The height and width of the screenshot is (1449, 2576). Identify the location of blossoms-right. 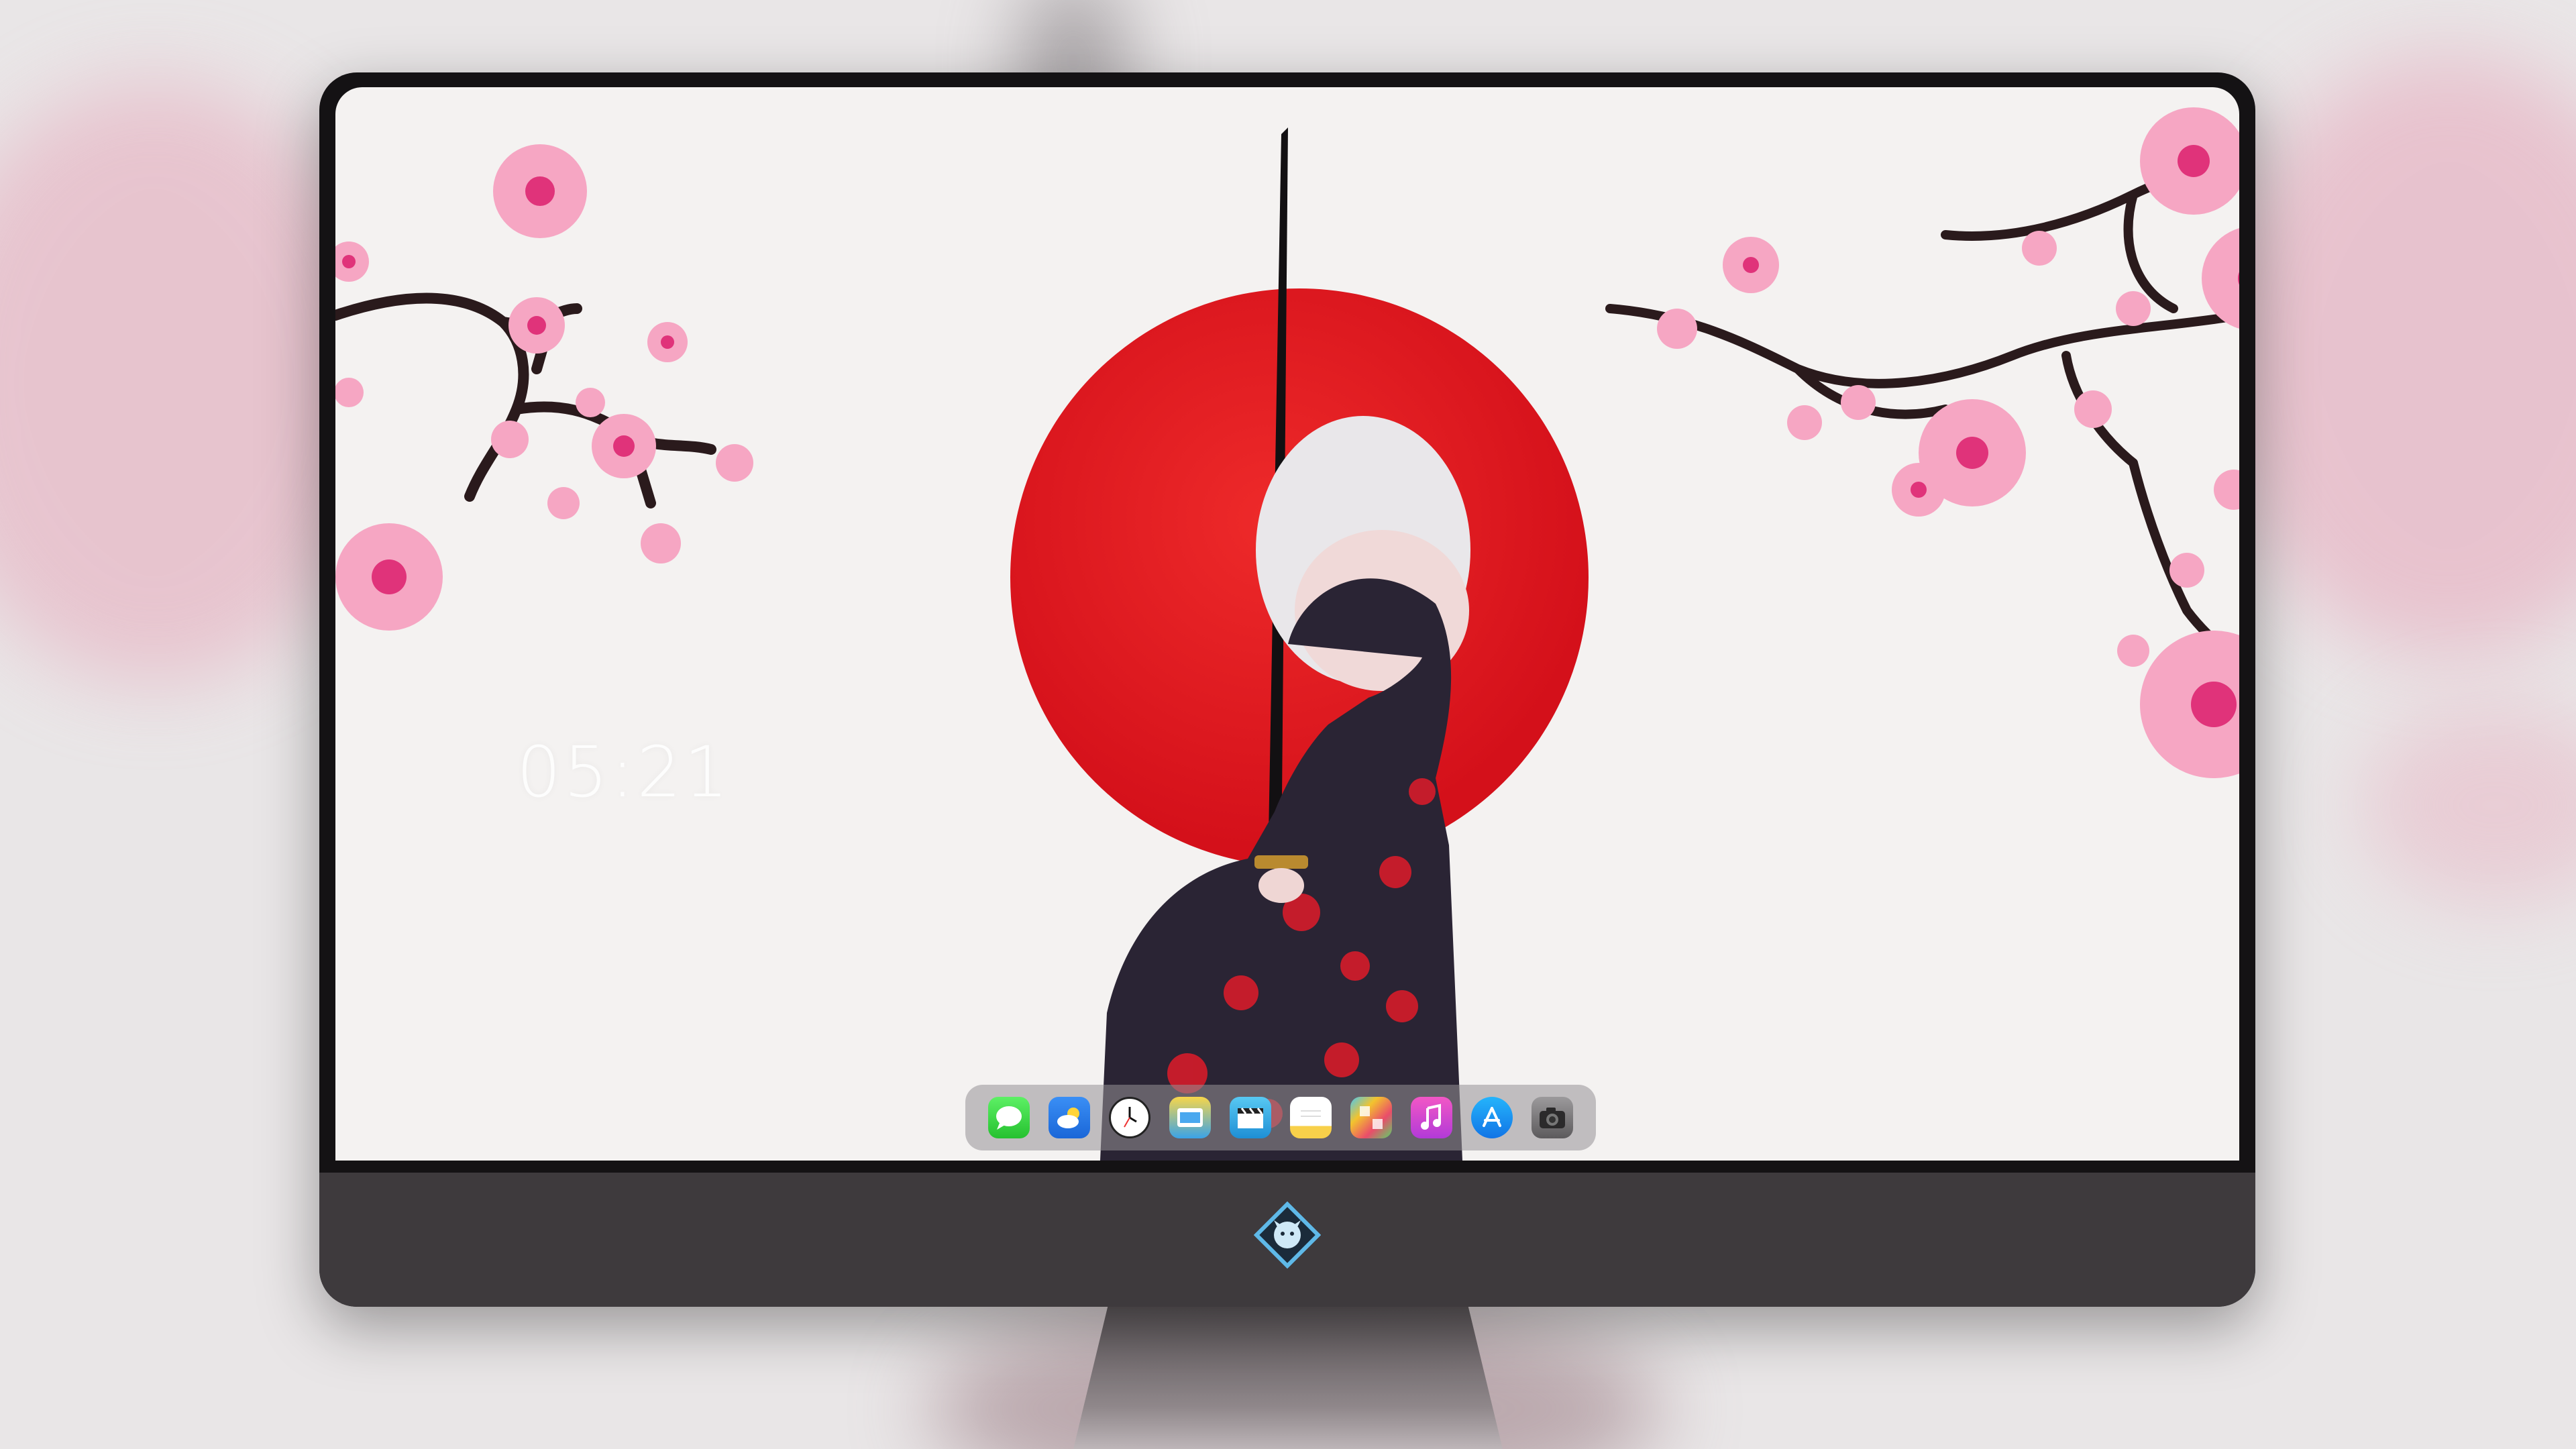
(1948, 442).